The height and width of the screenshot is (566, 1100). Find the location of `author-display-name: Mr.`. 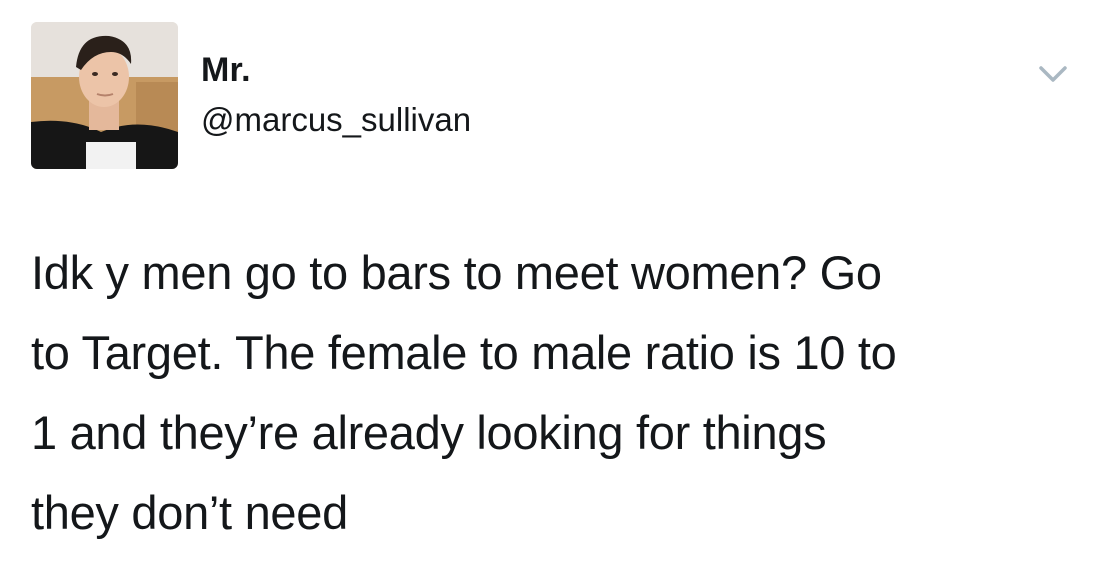

author-display-name: Mr. is located at coordinates (226, 70).